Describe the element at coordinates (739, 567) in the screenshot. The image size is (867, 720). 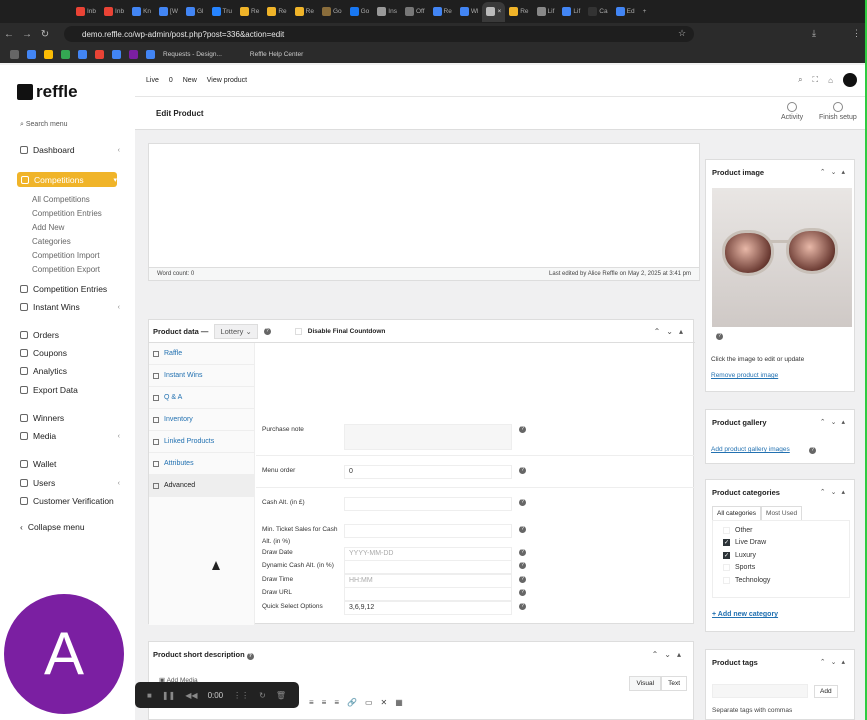
I see `category-item-sports: Sports` at that location.